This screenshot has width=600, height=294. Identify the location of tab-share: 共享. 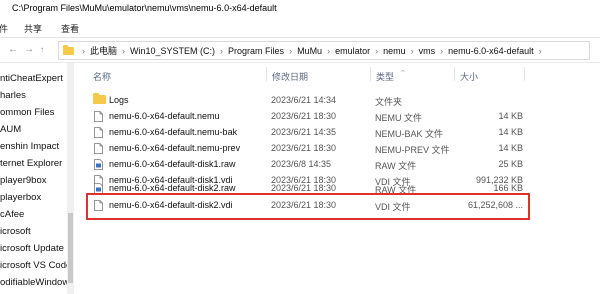
(33, 28).